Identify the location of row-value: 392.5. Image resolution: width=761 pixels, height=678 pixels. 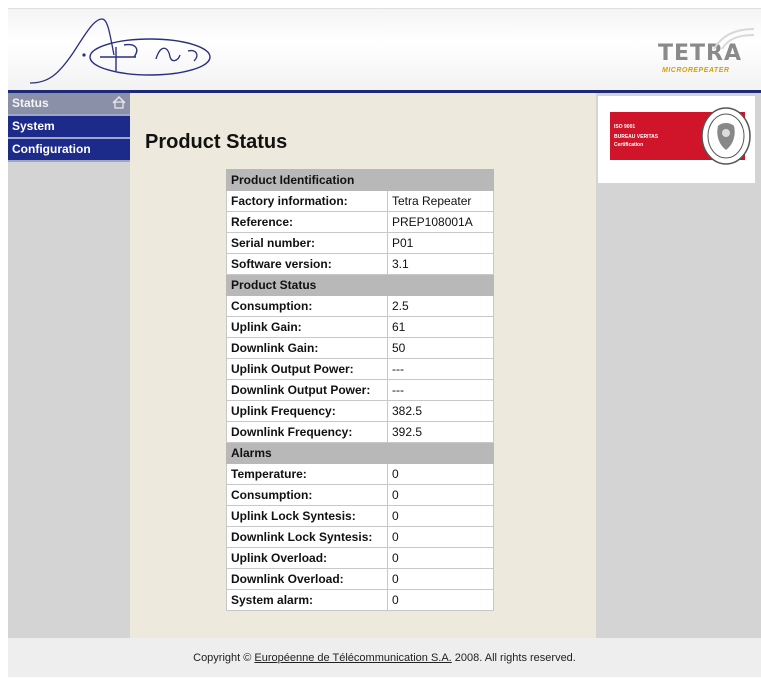
(440, 432).